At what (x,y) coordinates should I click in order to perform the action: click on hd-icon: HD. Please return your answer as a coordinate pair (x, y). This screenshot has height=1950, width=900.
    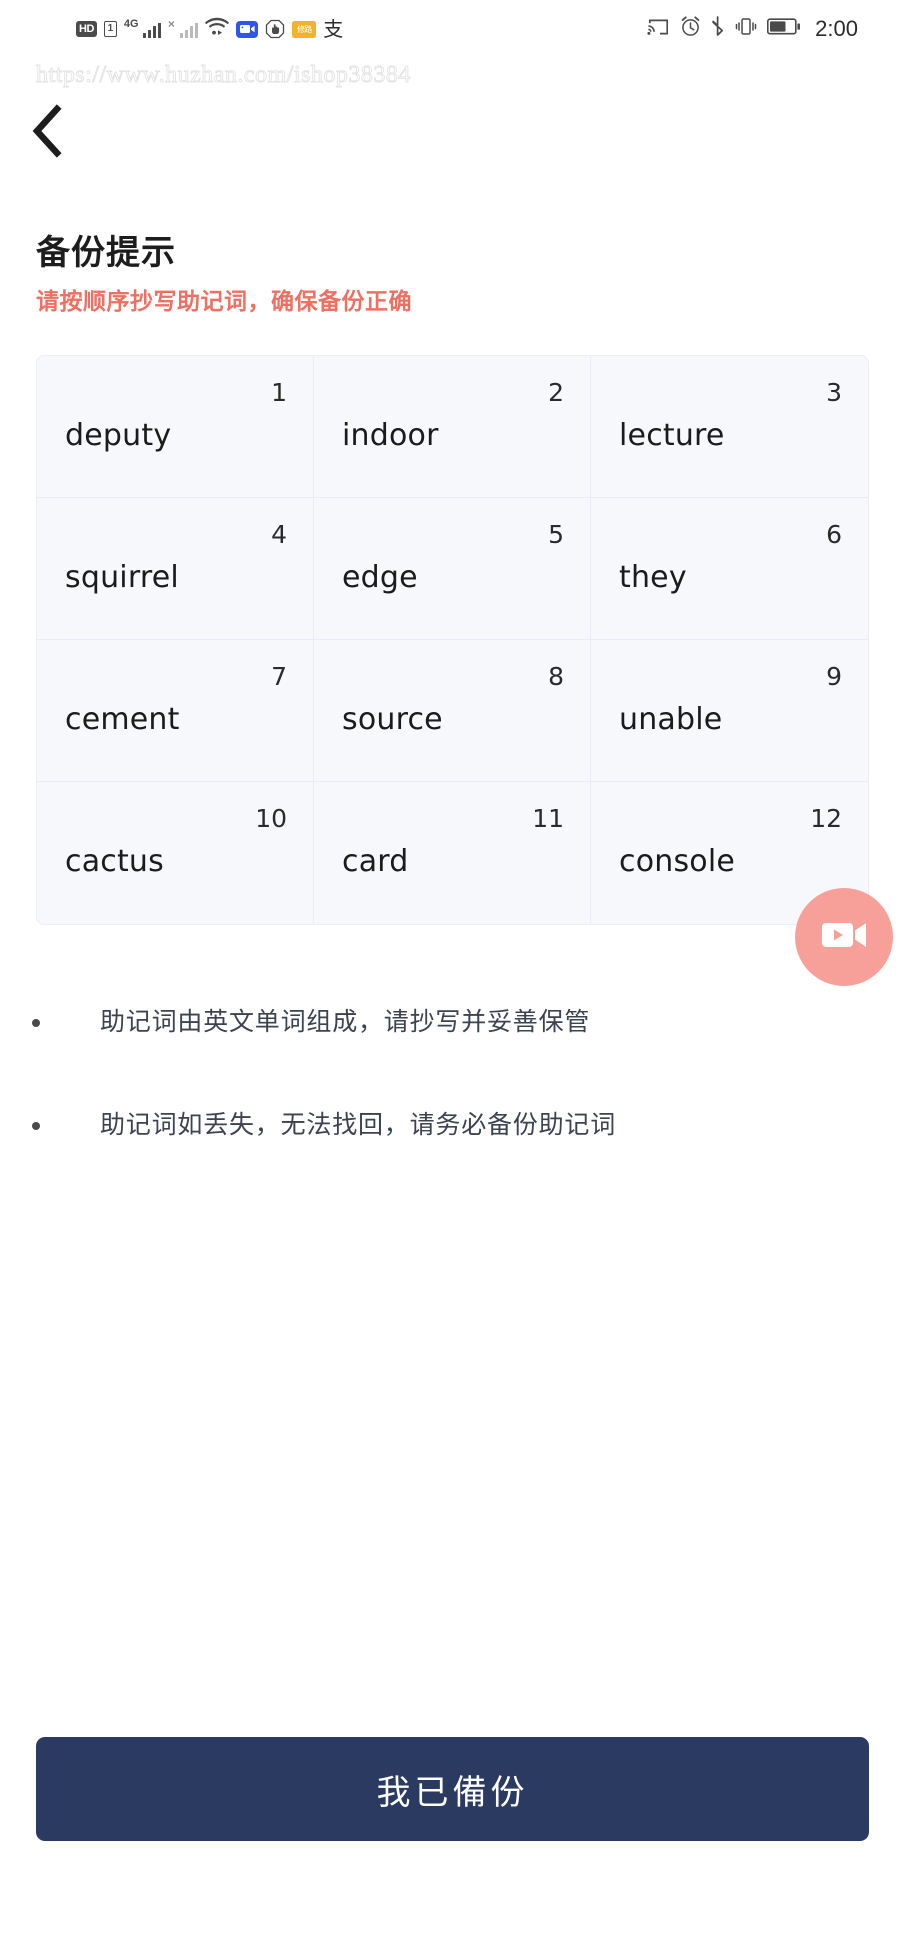
    Looking at the image, I should click on (86, 29).